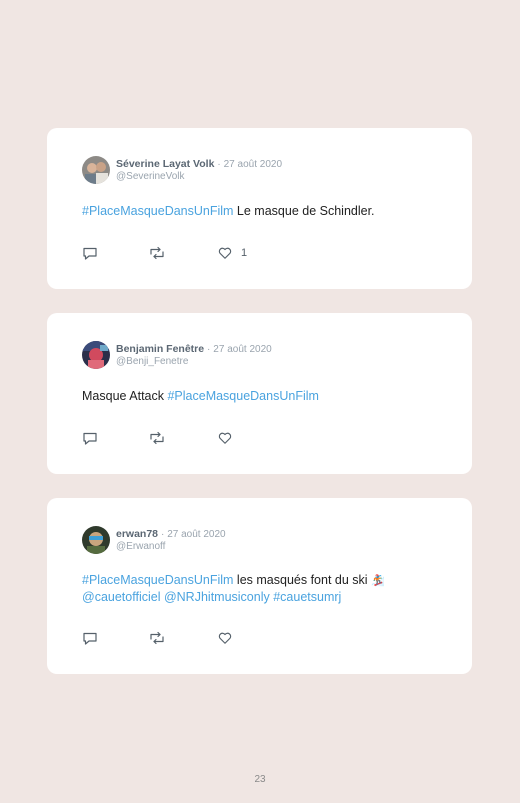 Image resolution: width=520 pixels, height=803 pixels. I want to click on author-name: Benjamin Fenêtre, so click(160, 349).